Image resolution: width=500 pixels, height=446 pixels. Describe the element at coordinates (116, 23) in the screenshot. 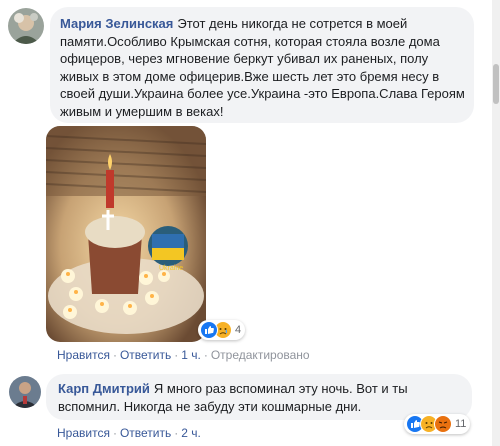

I see `comment-author: Мария Зелинская` at that location.